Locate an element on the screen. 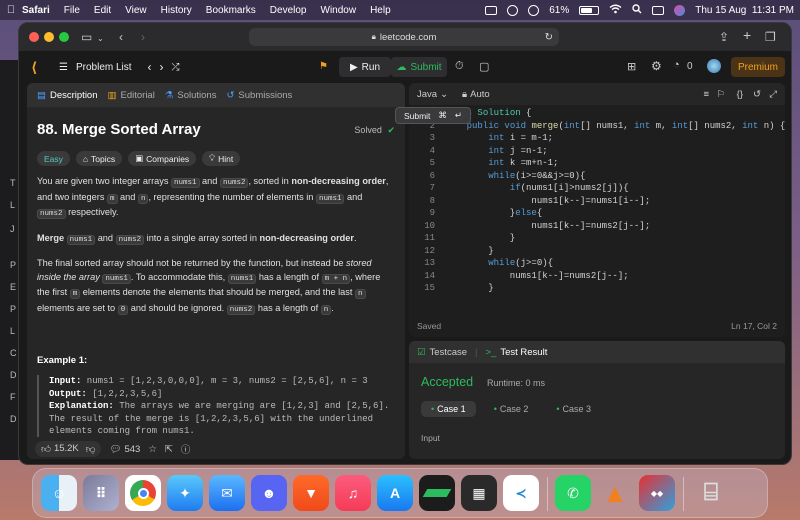  calculator-icon: ▦ is located at coordinates (479, 493).